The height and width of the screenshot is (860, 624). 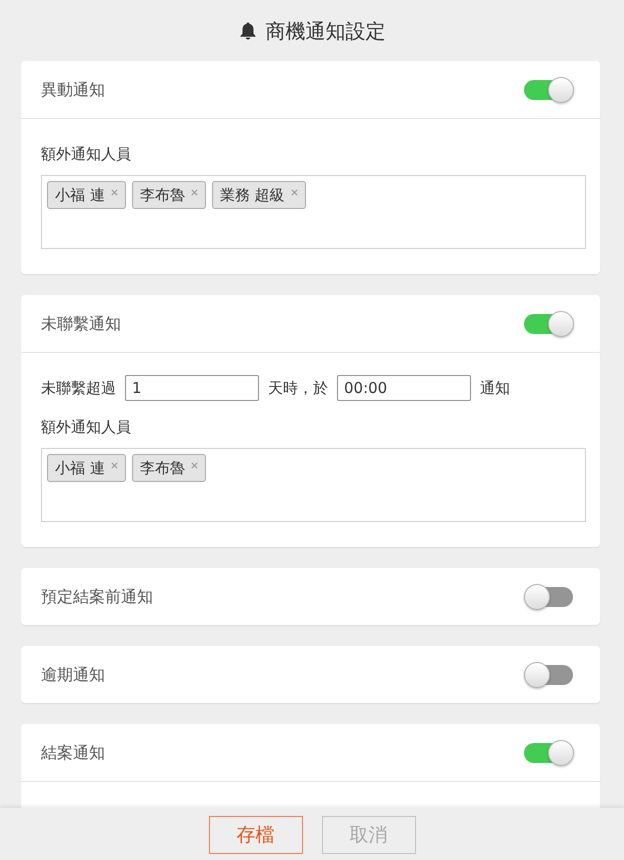 I want to click on card-title: 結案通知, so click(x=73, y=753).